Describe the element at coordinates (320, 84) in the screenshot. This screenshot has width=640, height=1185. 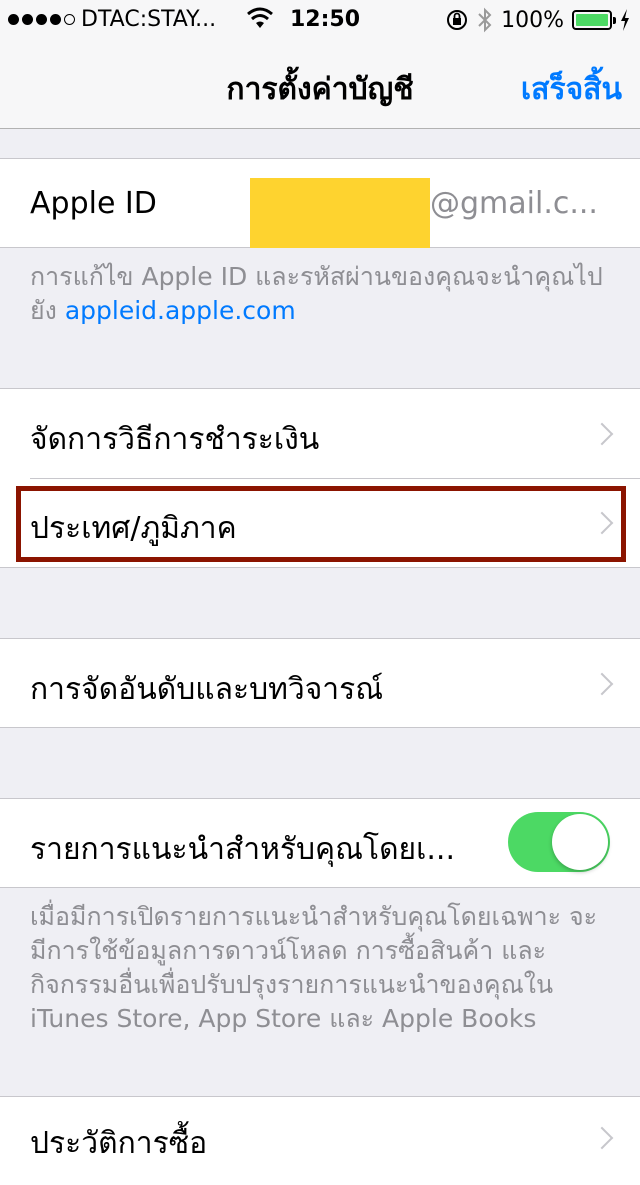
I see `navigation-bar: การตั้งค่าบัญชี เสร็จสิ้น` at that location.